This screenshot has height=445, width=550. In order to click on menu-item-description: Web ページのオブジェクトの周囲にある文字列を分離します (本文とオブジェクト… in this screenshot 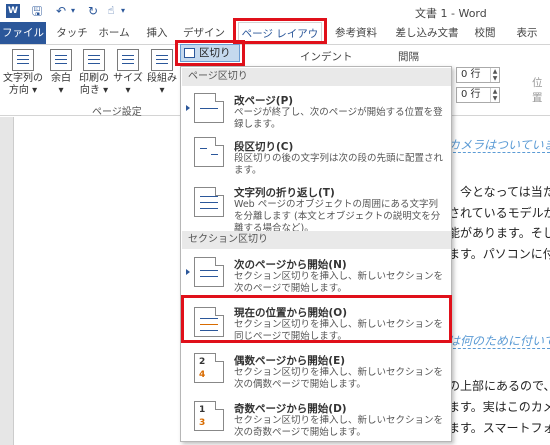, I will do `click(337, 216)`.